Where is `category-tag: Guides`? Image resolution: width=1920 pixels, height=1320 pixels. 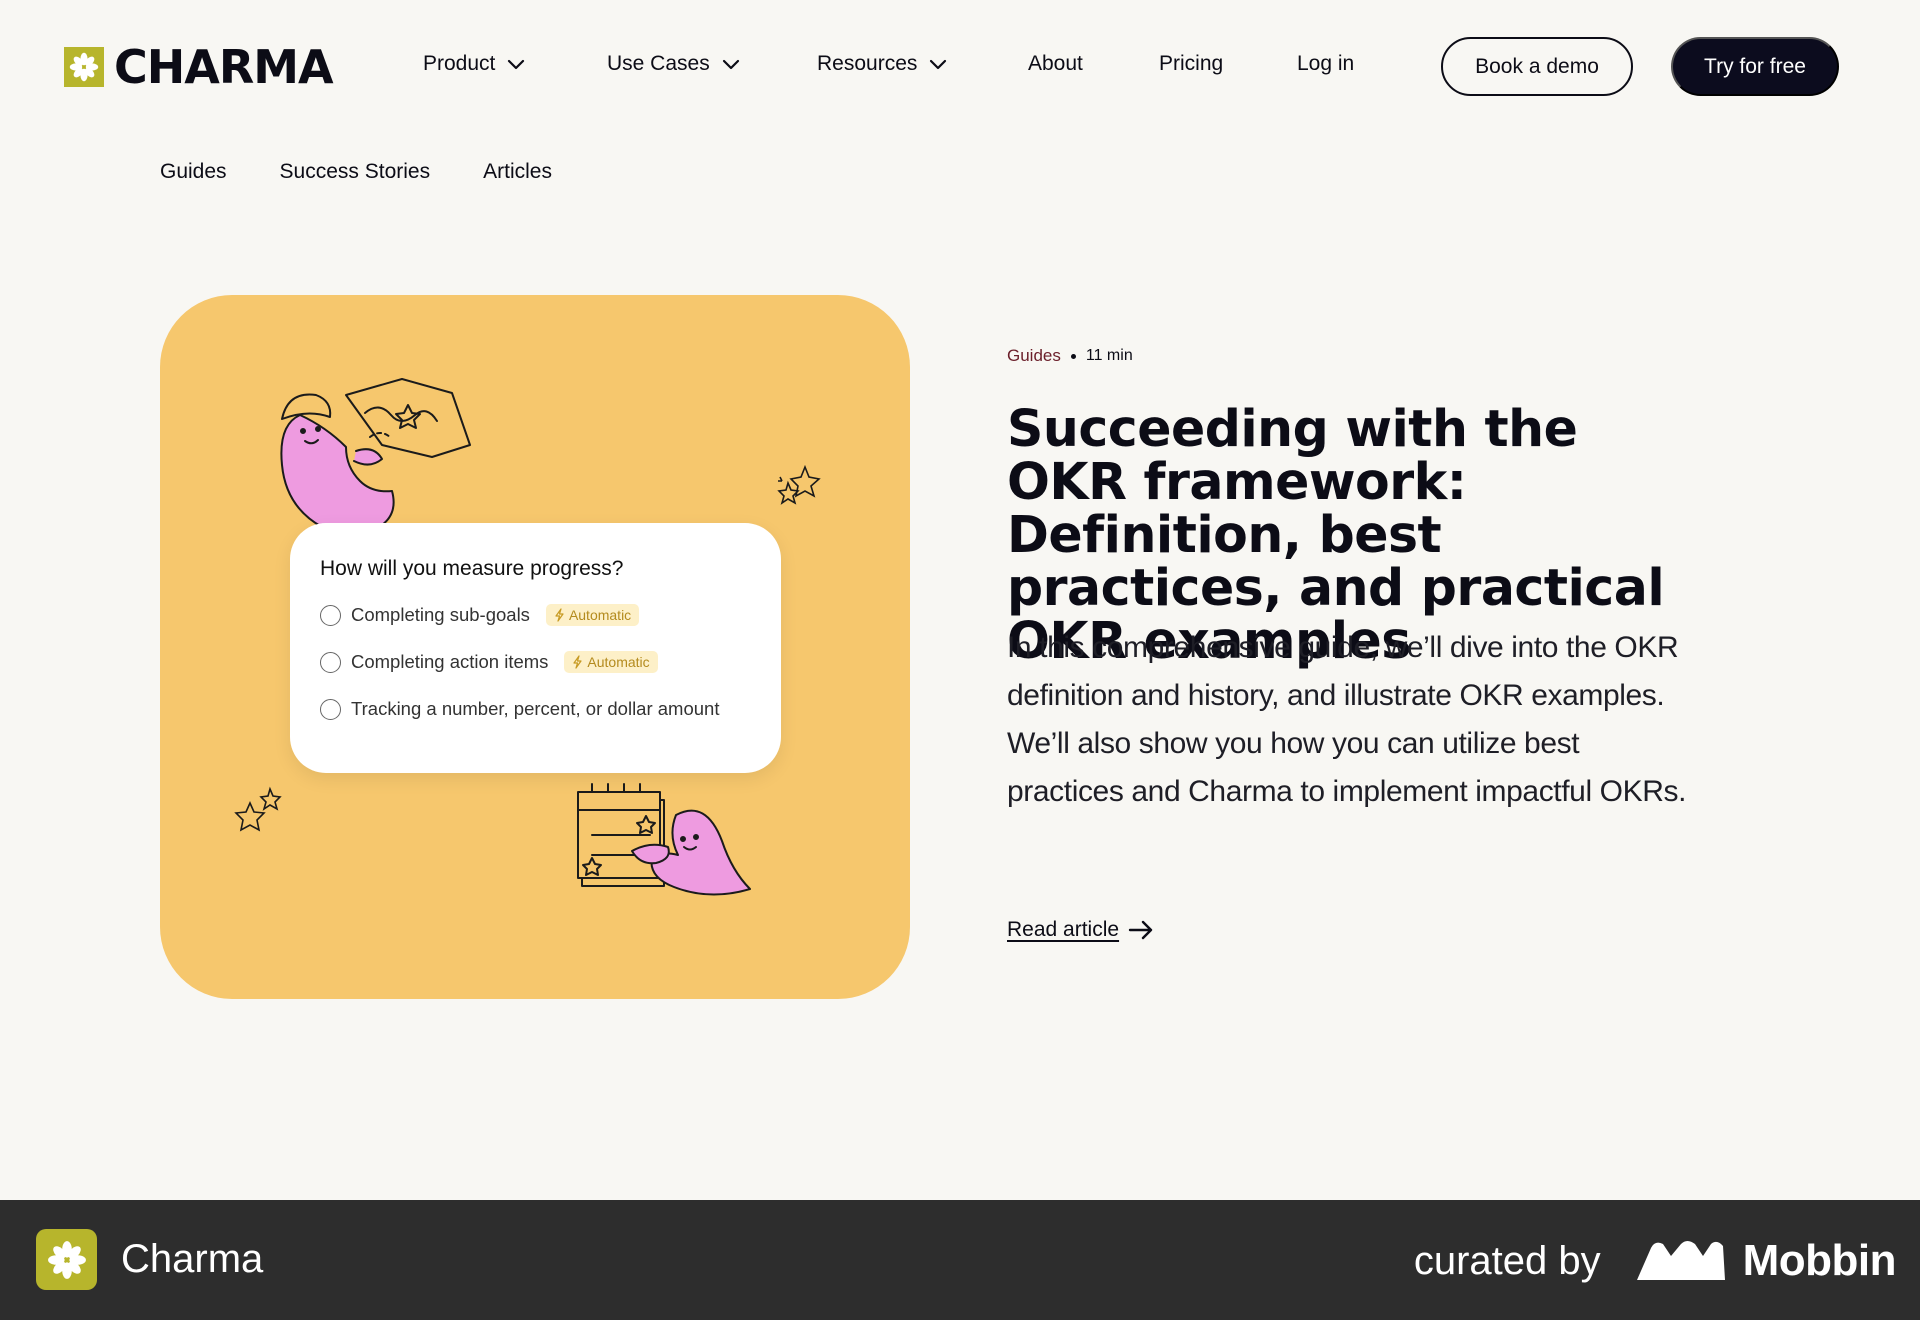
category-tag: Guides is located at coordinates (1034, 356).